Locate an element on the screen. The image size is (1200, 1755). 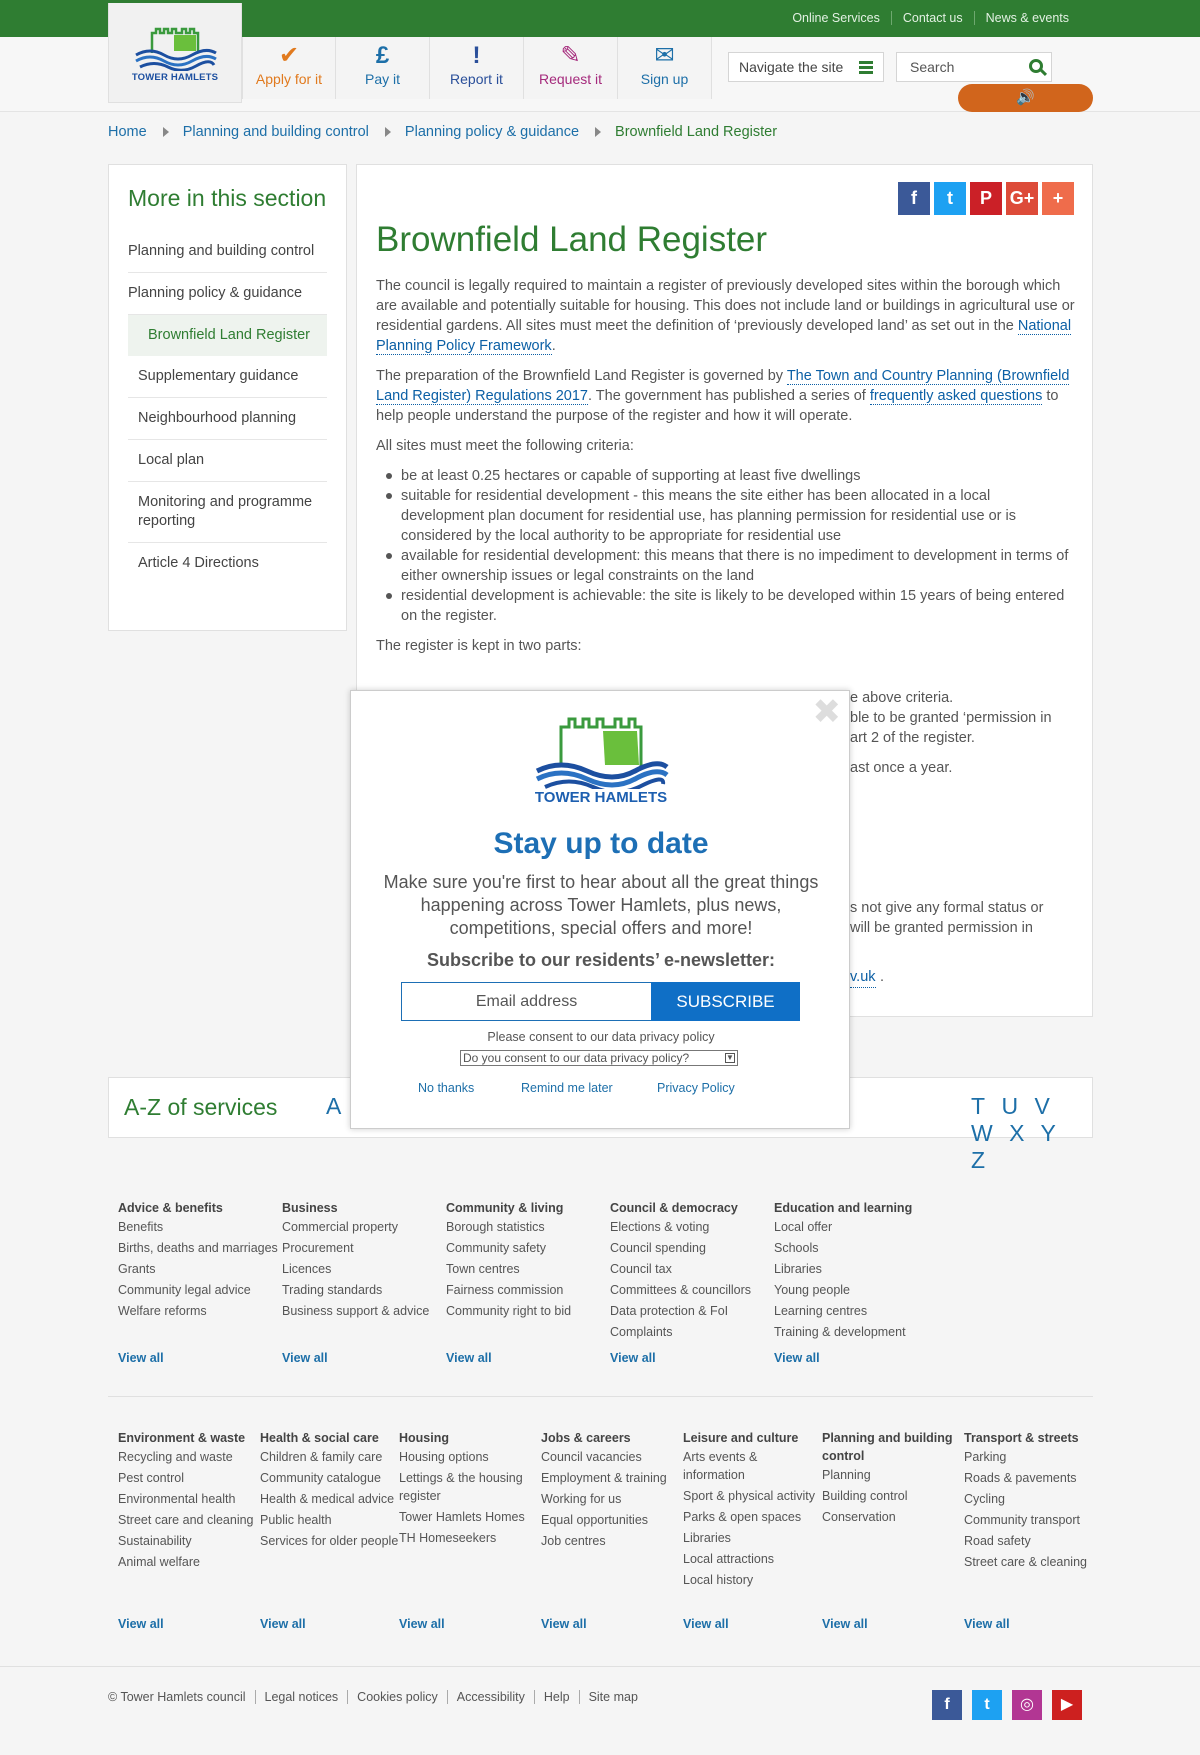
service-link: Committees & councillors is located at coordinates (692, 1290).